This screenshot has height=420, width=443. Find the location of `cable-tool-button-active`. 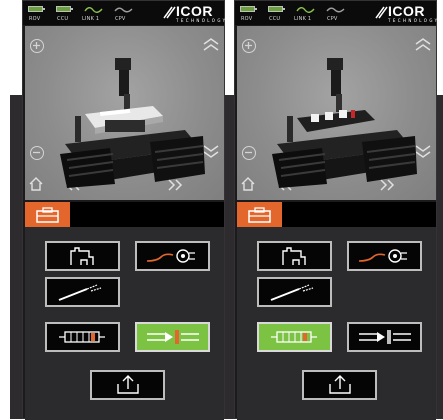

cable-tool-button-active is located at coordinates (172, 337).